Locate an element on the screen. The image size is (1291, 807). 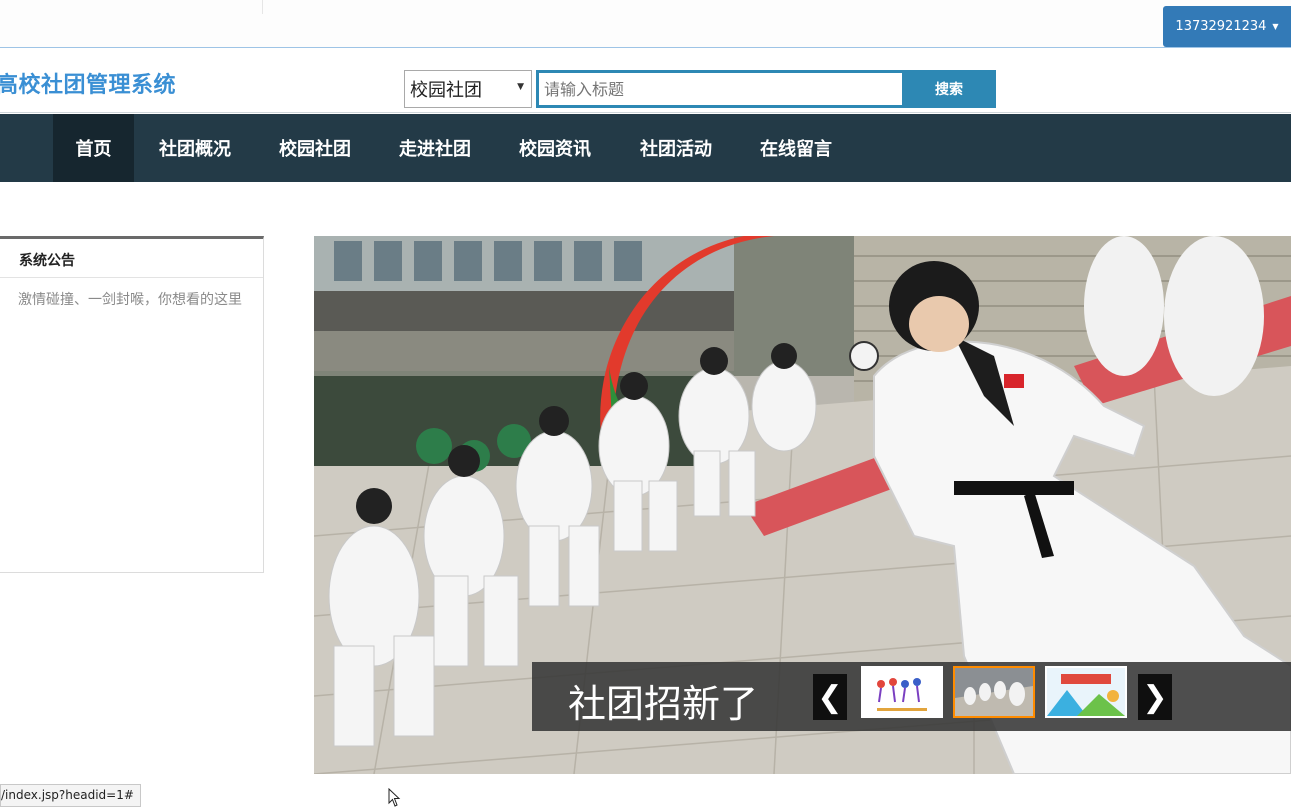
main-nav: 首页 社团概况 校园社团 走进社团 校园资讯 社团活动 在线留言 is located at coordinates (645, 148).